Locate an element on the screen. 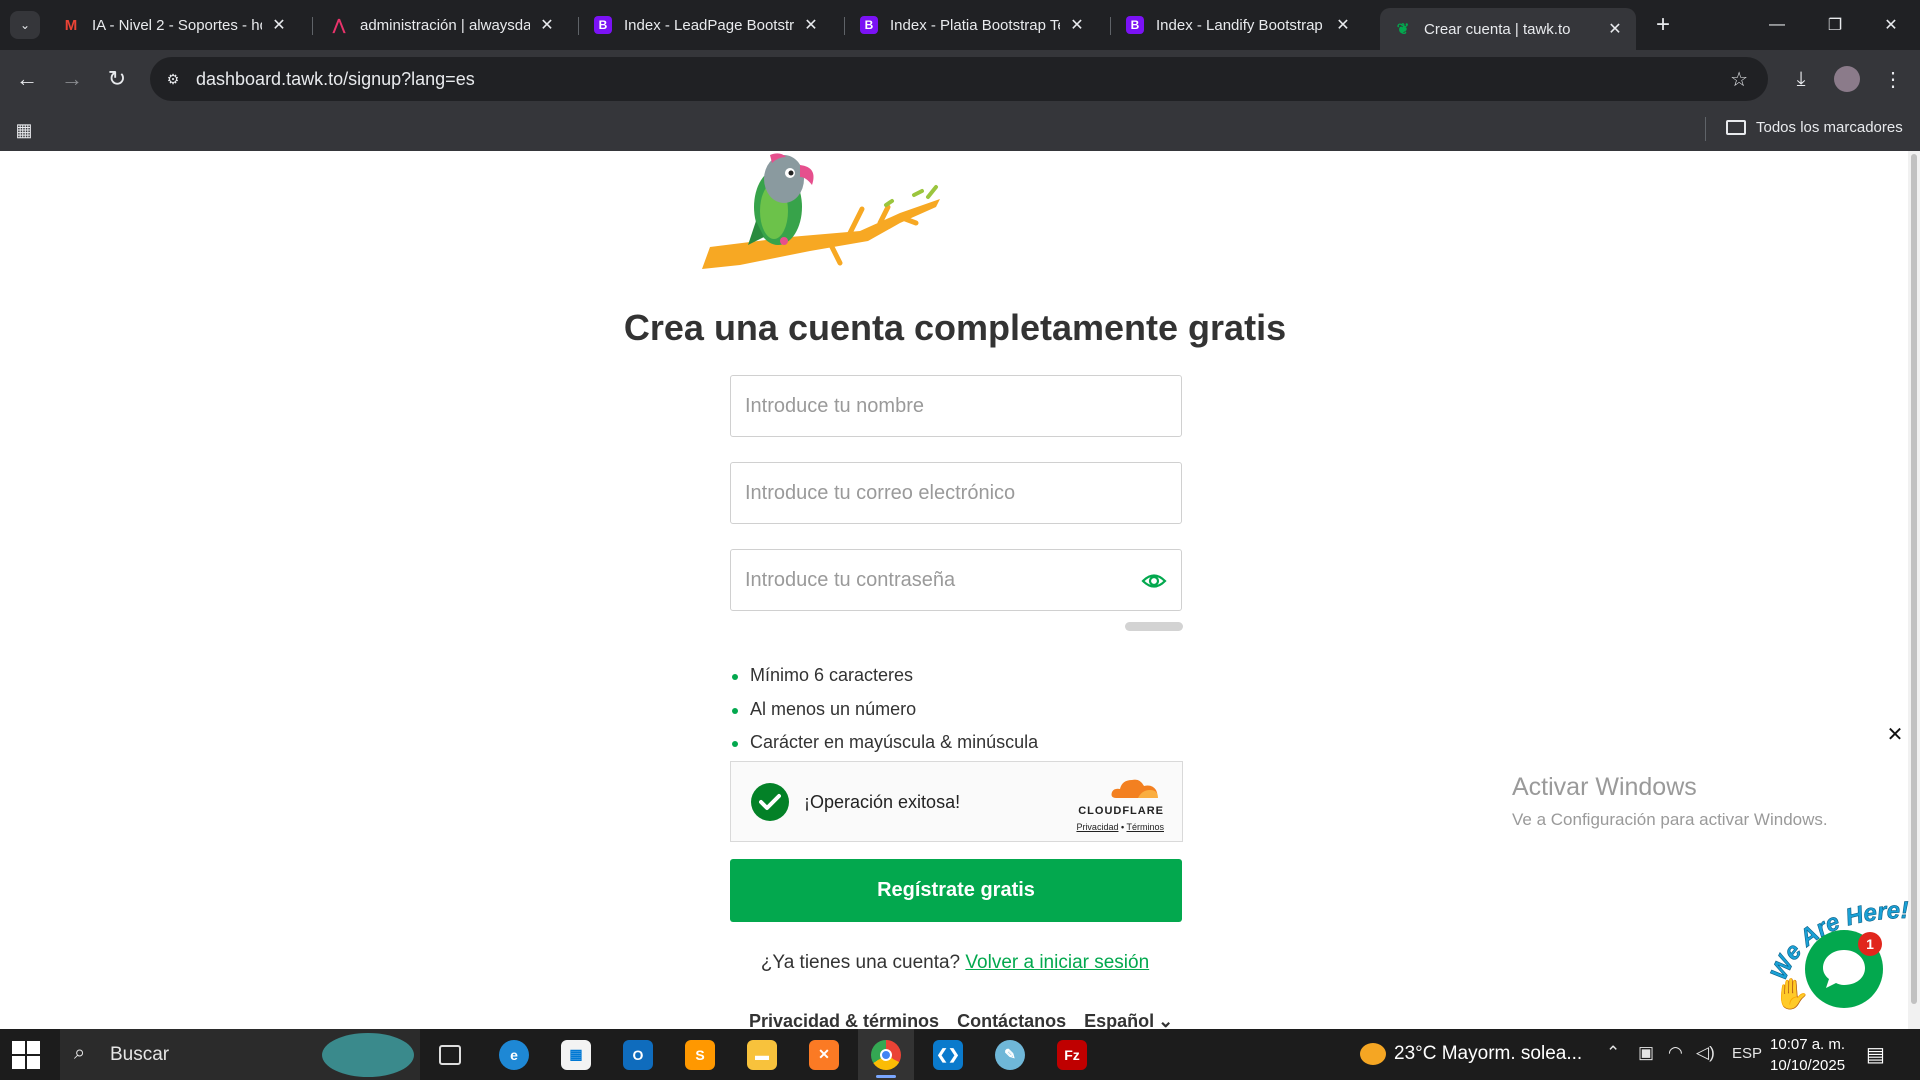  email-field is located at coordinates (956, 493).